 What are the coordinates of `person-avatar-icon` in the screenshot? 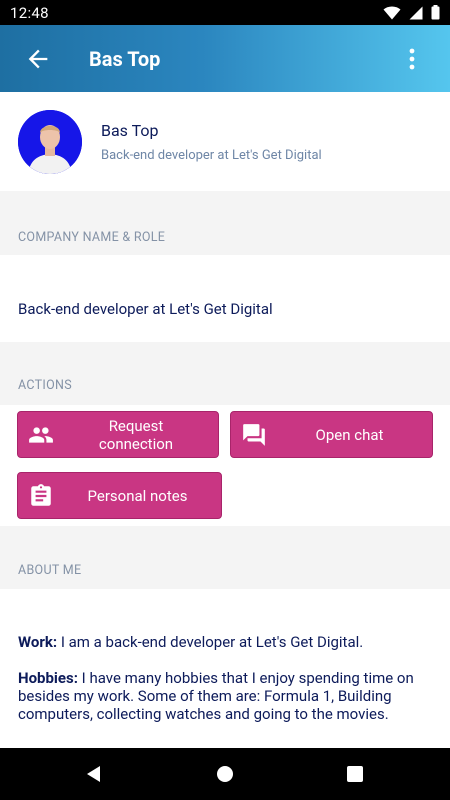 It's located at (50, 142).